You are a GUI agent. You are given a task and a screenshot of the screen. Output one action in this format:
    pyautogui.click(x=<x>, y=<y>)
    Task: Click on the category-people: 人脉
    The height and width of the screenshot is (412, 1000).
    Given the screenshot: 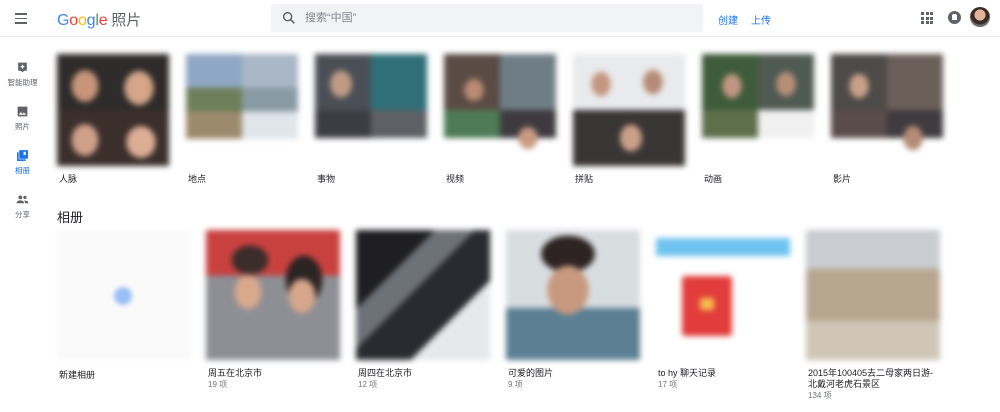 What is the action you would take?
    pyautogui.click(x=113, y=119)
    